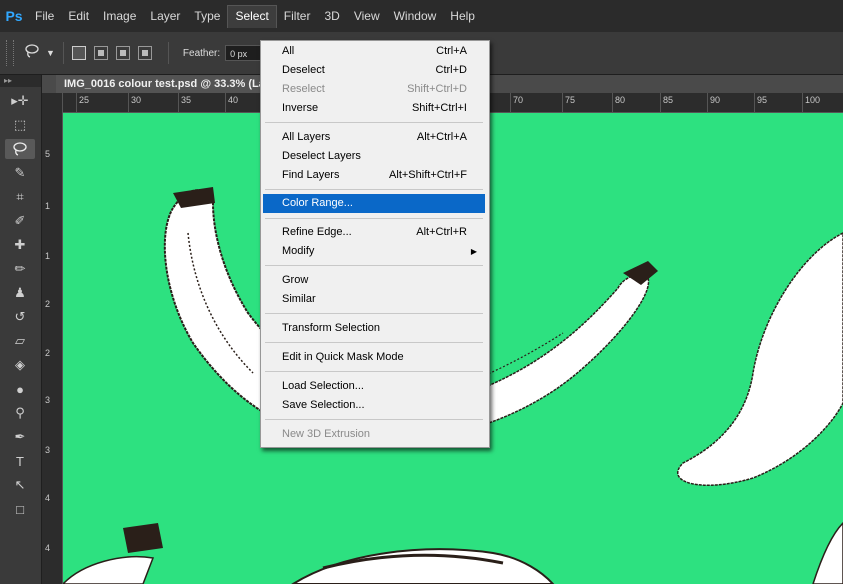 The image size is (843, 584). I want to click on rectangle-tool-icon: □, so click(20, 509).